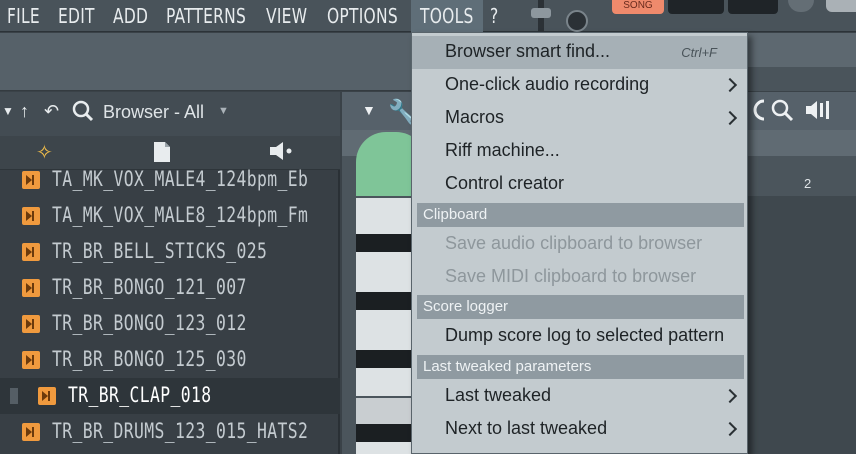  I want to click on menu-item-dump-score-log: Dump score log to selected pattern, so click(579, 336).